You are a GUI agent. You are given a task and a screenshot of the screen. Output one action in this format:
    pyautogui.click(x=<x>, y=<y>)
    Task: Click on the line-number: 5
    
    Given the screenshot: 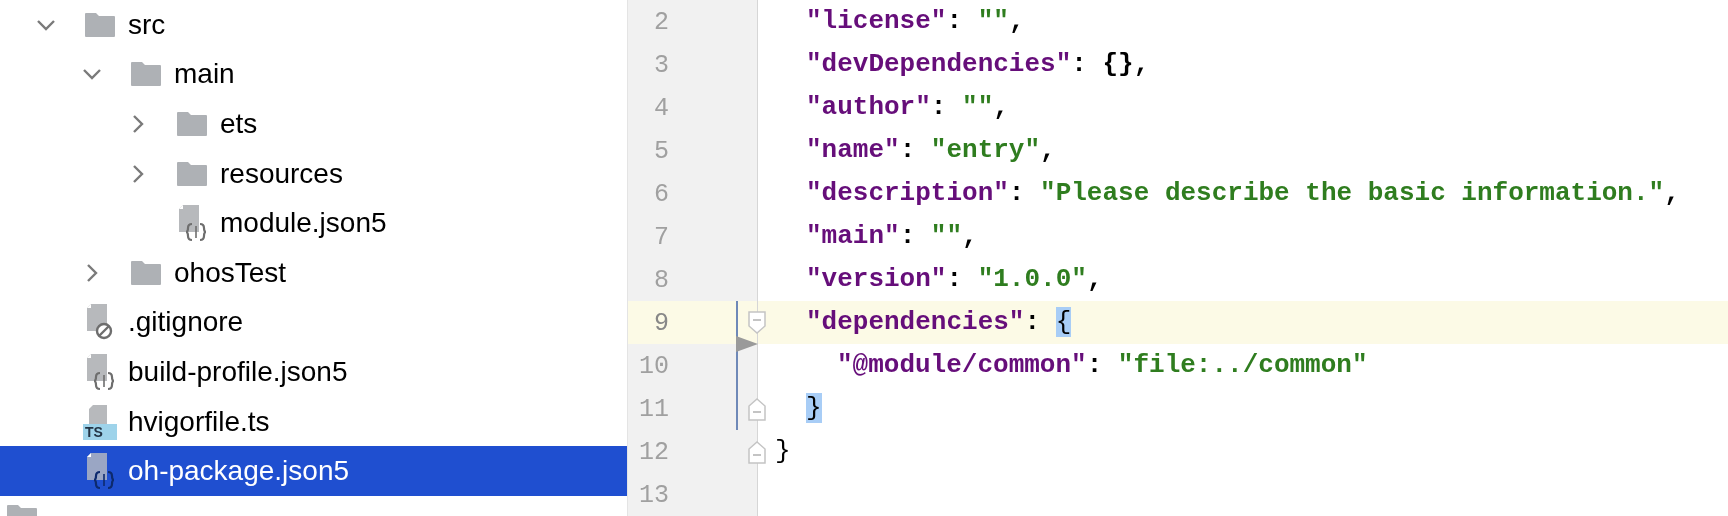 What is the action you would take?
    pyautogui.click(x=661, y=152)
    